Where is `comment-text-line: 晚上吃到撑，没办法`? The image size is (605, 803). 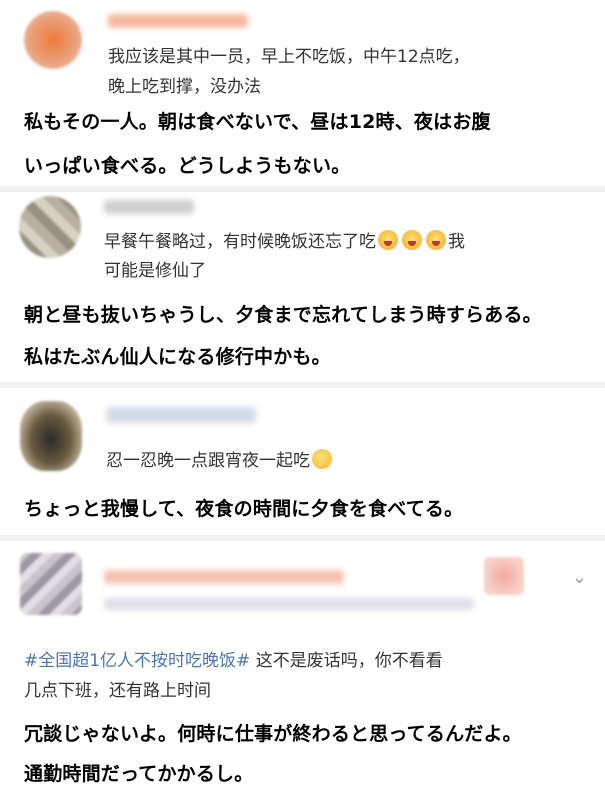
comment-text-line: 晚上吃到撑，没办法 is located at coordinates (184, 87).